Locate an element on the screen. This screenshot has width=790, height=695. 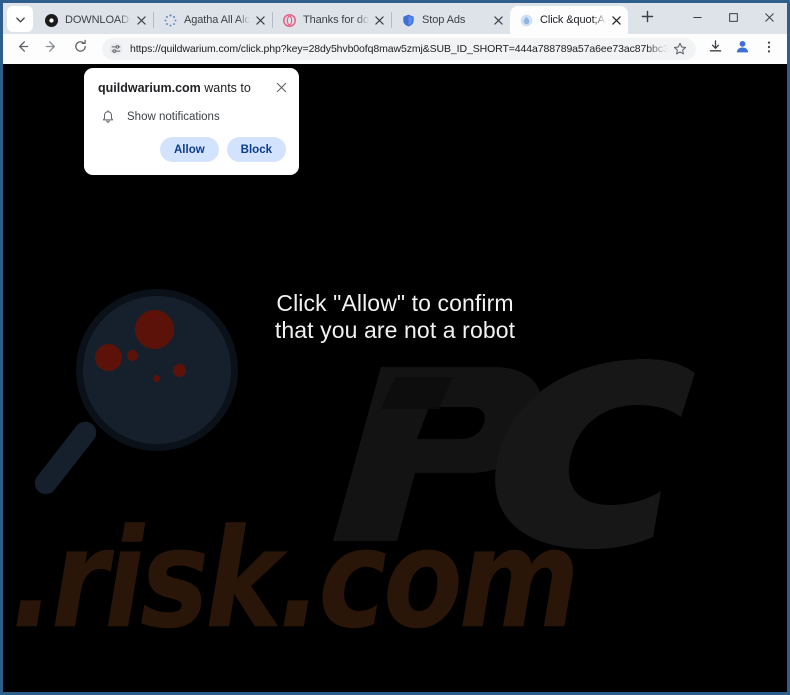
new-tab-button is located at coordinates (647, 19).